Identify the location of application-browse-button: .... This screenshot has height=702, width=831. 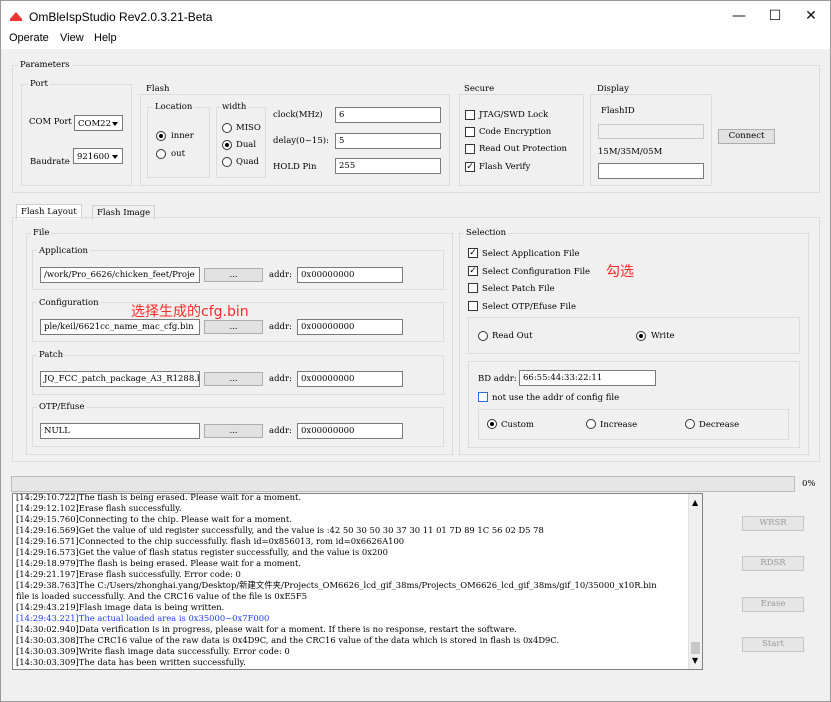
(233, 275).